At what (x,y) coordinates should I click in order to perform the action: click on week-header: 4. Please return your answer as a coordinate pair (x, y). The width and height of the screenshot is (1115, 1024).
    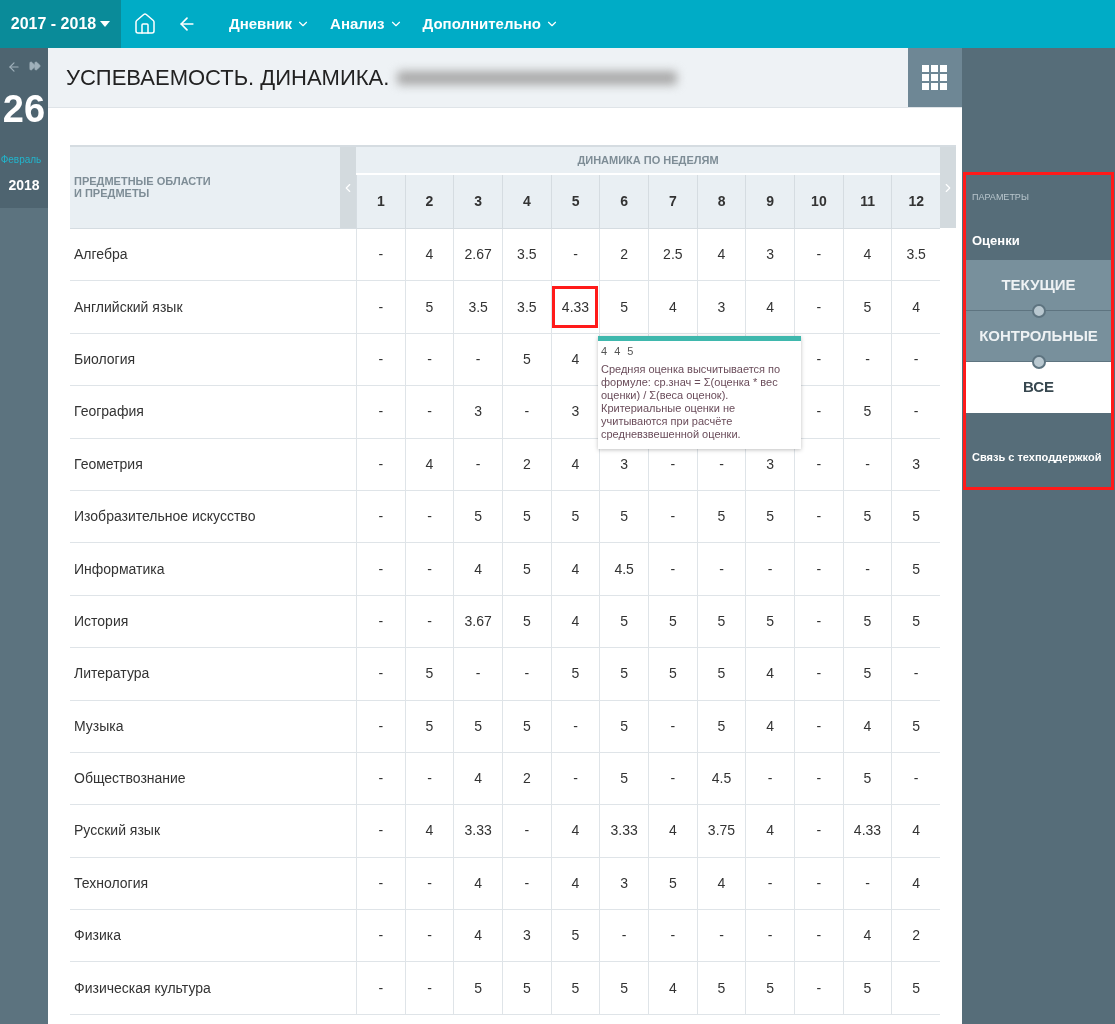
    Looking at the image, I should click on (526, 201).